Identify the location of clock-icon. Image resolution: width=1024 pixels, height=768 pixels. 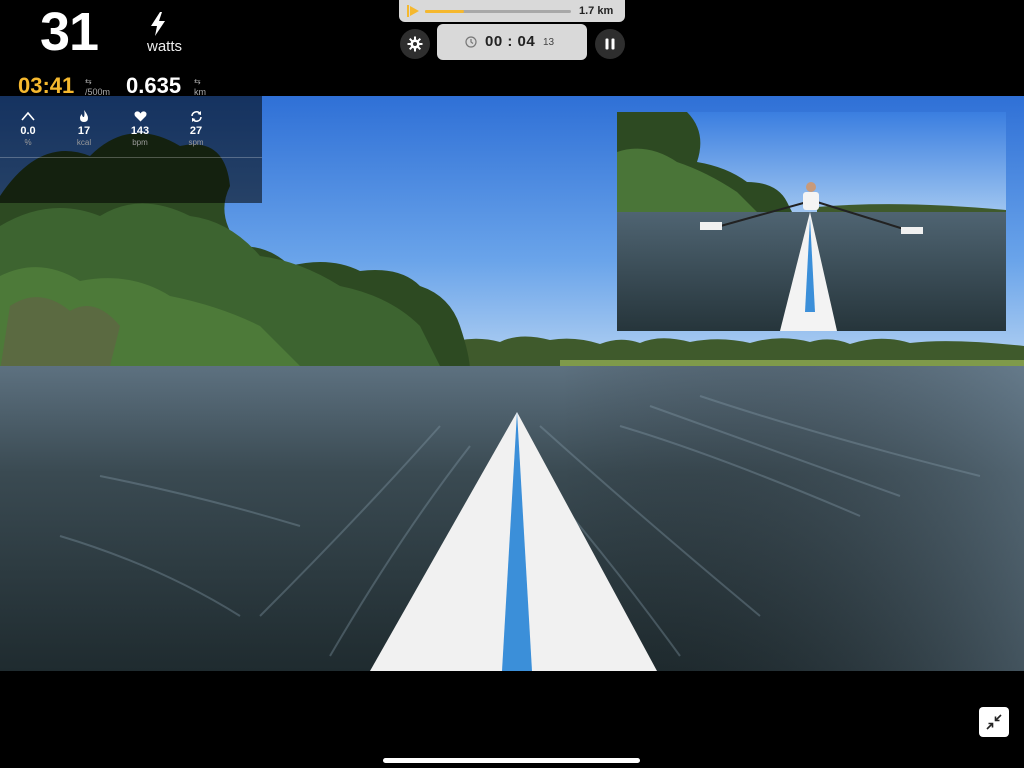
(471, 42).